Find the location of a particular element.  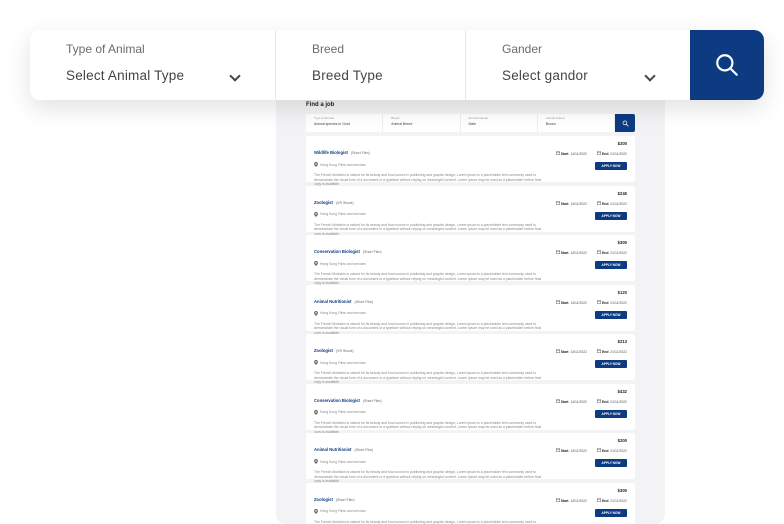

job-price: $300 is located at coordinates (622, 242).